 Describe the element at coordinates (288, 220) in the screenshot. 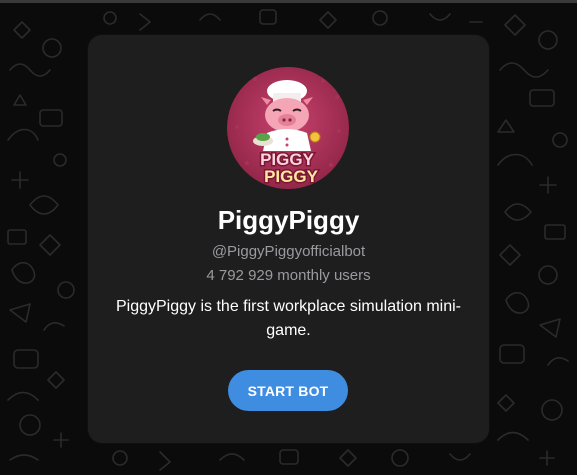

I see `bot-name: PiggyPiggy` at that location.